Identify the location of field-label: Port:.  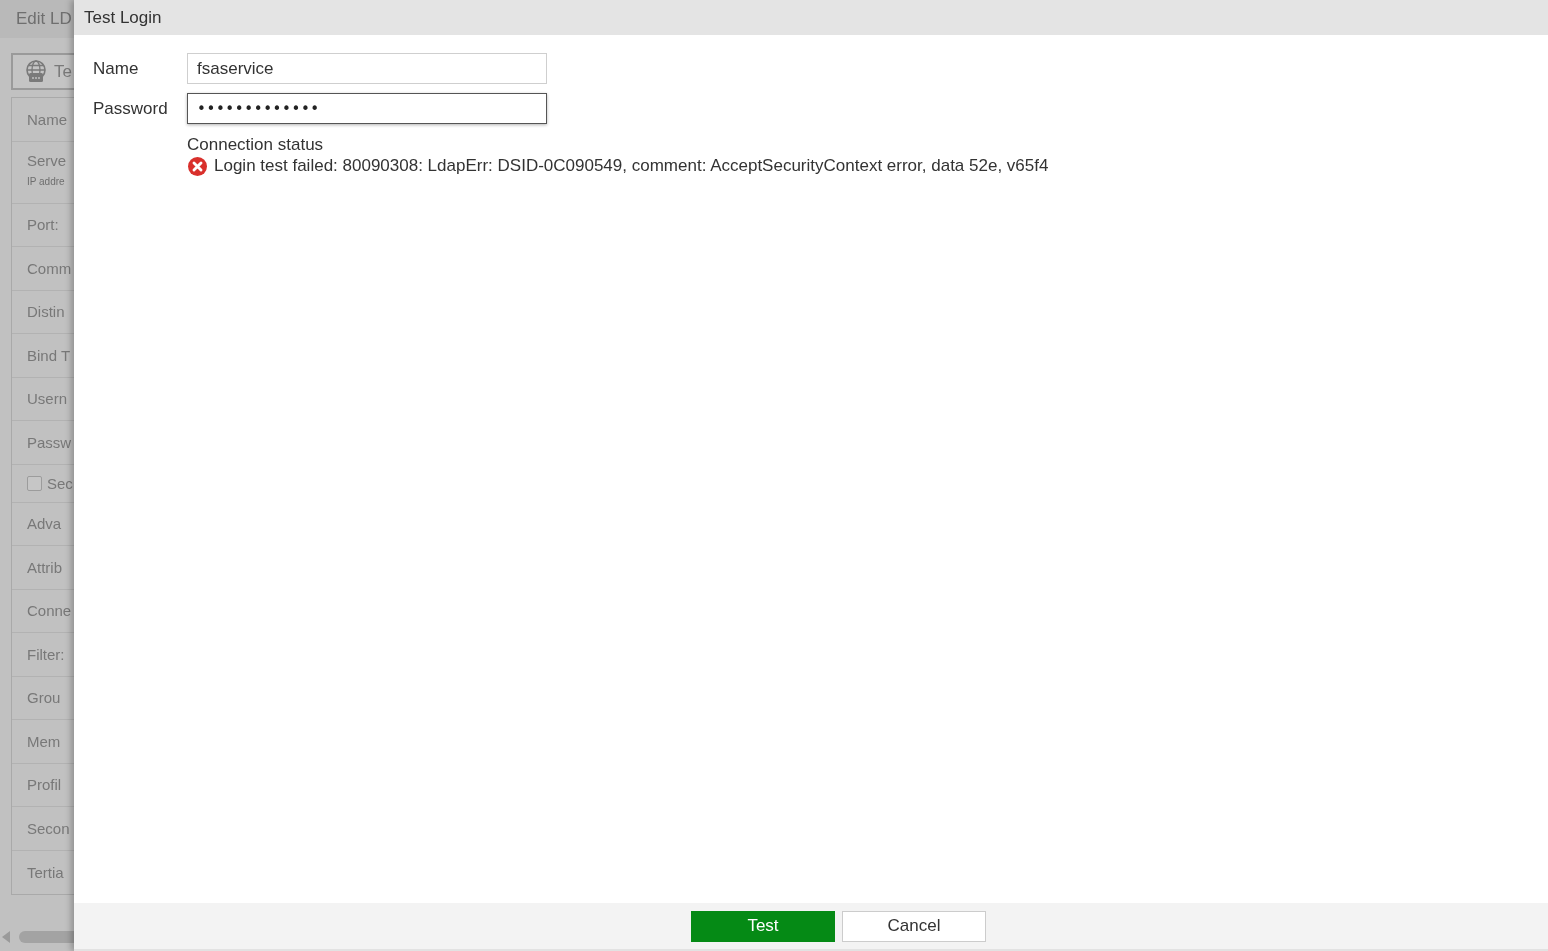
(43, 225).